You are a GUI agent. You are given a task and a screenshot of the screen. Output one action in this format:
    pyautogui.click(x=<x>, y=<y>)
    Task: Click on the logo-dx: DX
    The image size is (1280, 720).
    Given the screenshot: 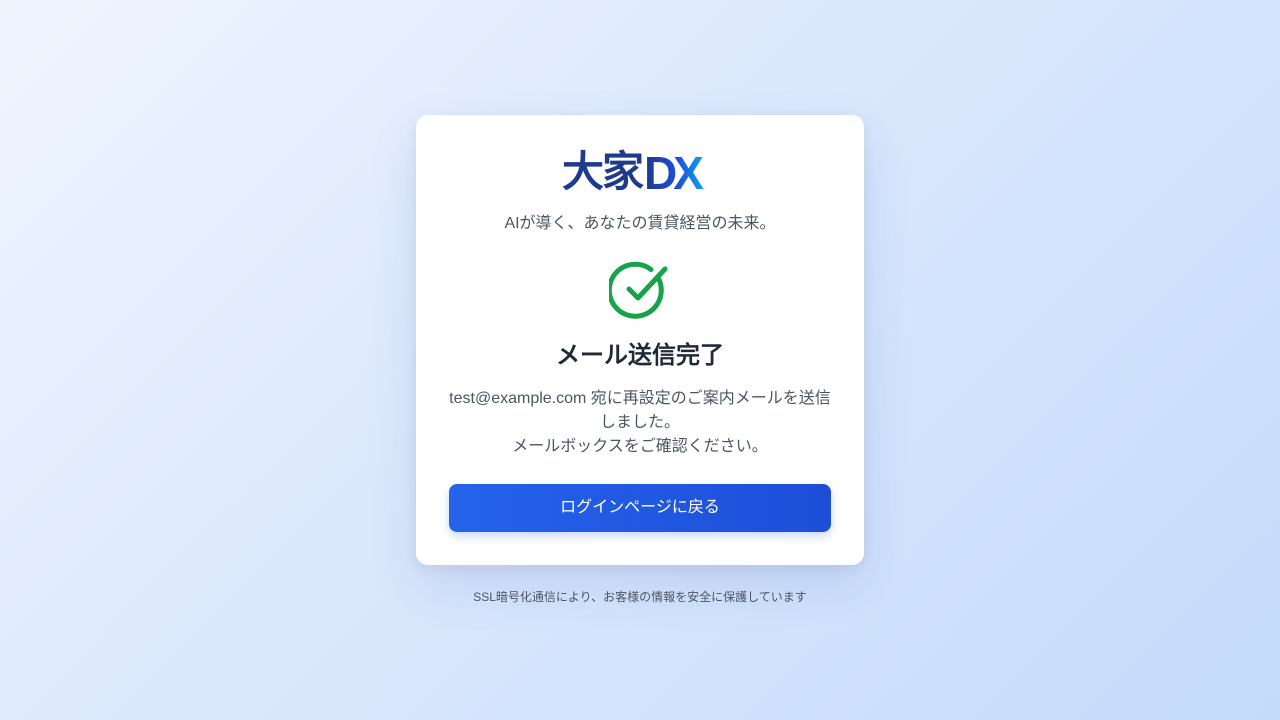 What is the action you would take?
    pyautogui.click(x=681, y=172)
    